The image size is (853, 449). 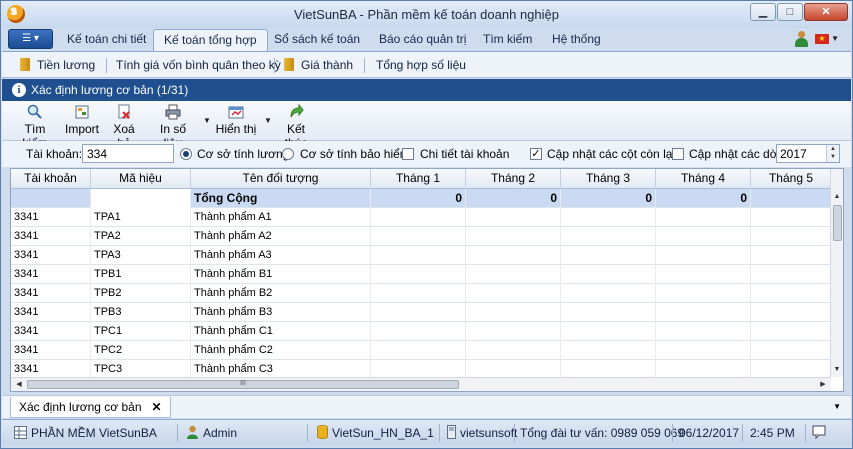 What do you see at coordinates (678, 154) in the screenshot?
I see `update-rows-checkbox` at bounding box center [678, 154].